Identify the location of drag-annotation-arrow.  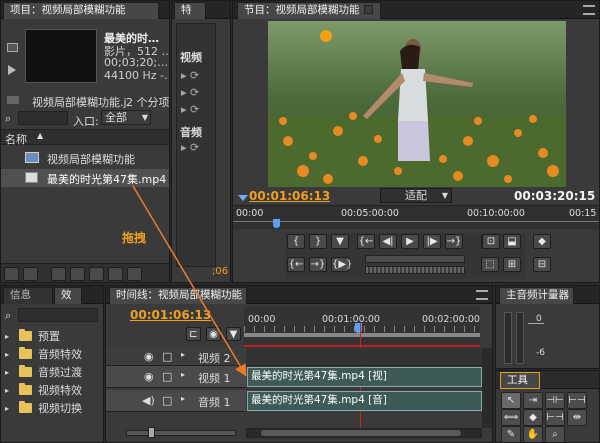
(189, 281).